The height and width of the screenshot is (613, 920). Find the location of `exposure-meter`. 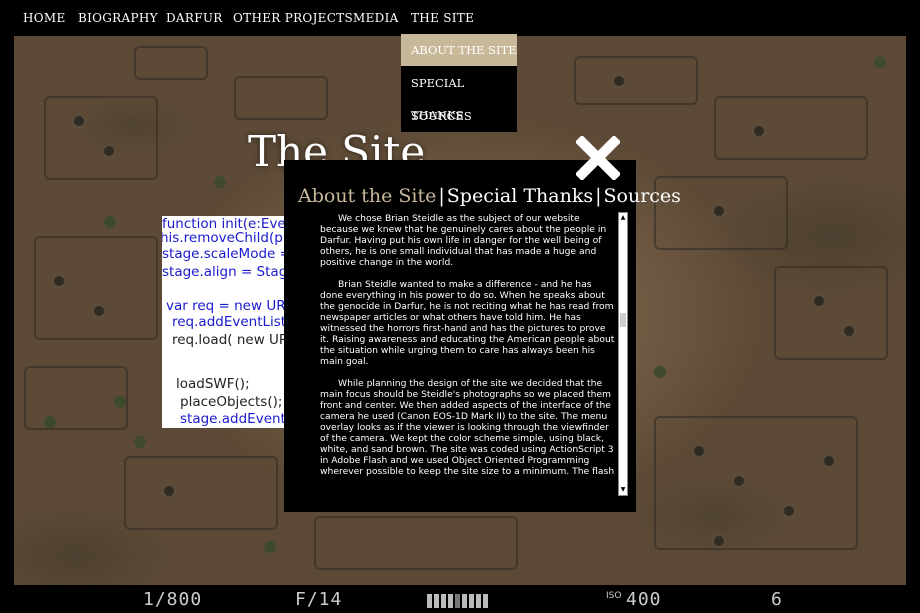

exposure-meter is located at coordinates (458, 600).